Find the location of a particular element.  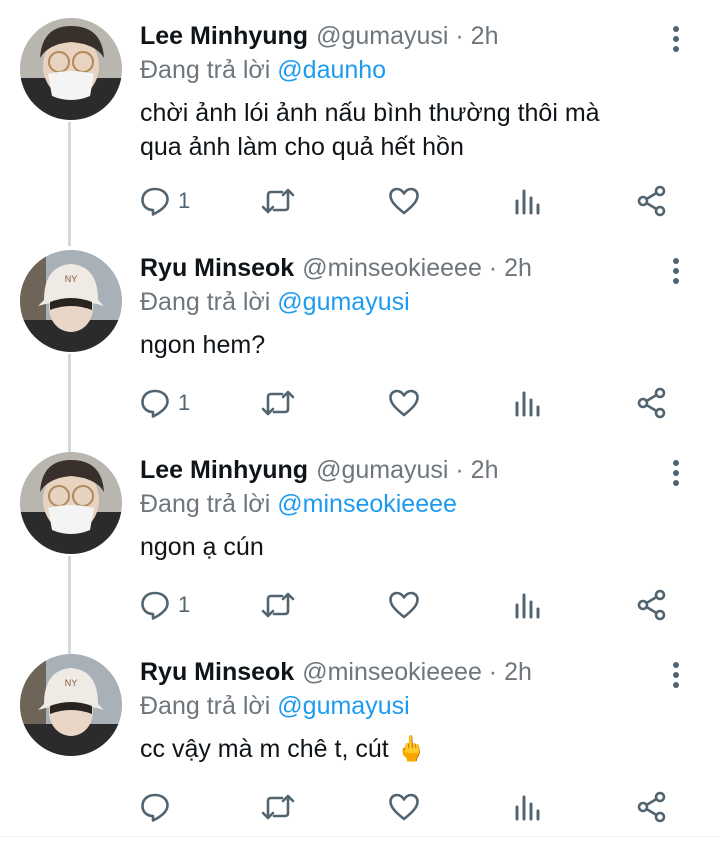

tweet-text: ngon ạ cún is located at coordinates (410, 547).